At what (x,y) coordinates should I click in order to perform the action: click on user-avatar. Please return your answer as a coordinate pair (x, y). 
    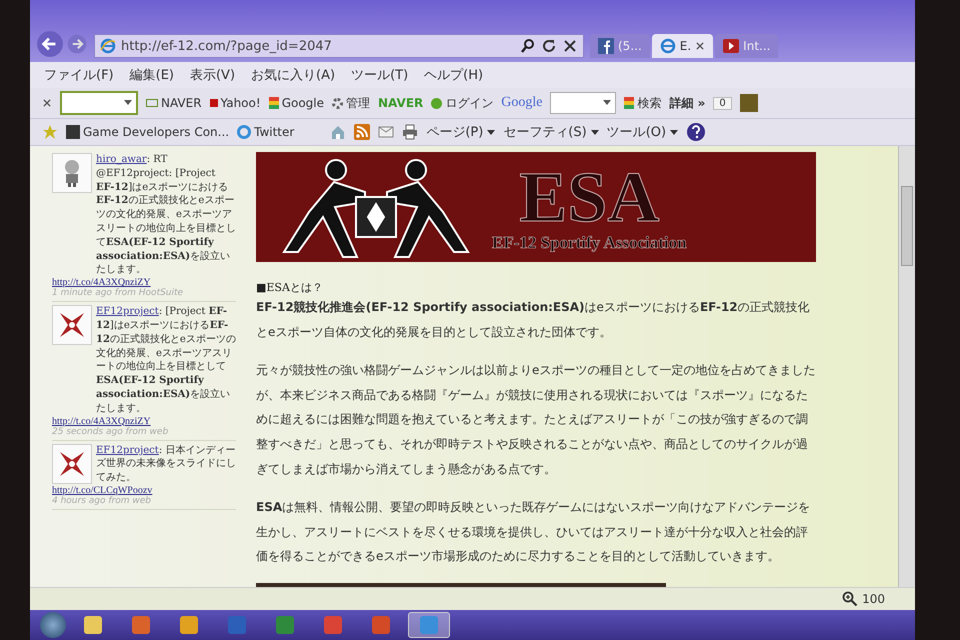
    Looking at the image, I should click on (749, 103).